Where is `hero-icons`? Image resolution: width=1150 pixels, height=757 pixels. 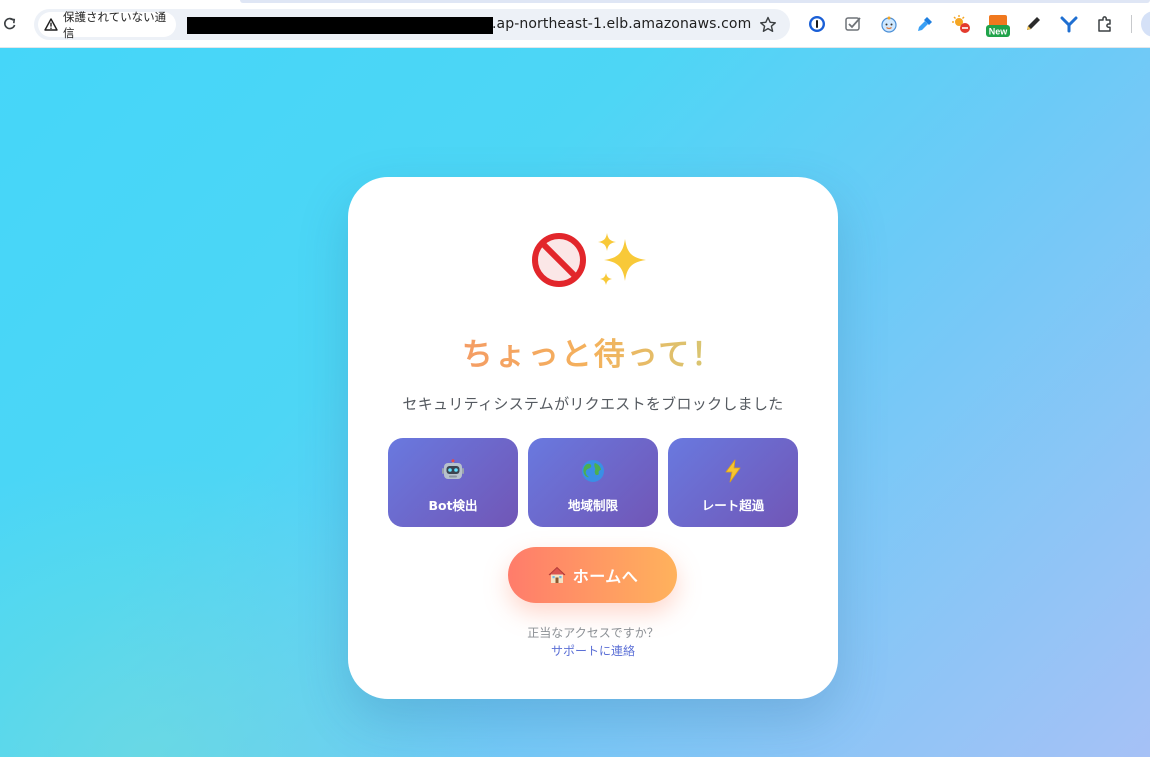 hero-icons is located at coordinates (593, 262).